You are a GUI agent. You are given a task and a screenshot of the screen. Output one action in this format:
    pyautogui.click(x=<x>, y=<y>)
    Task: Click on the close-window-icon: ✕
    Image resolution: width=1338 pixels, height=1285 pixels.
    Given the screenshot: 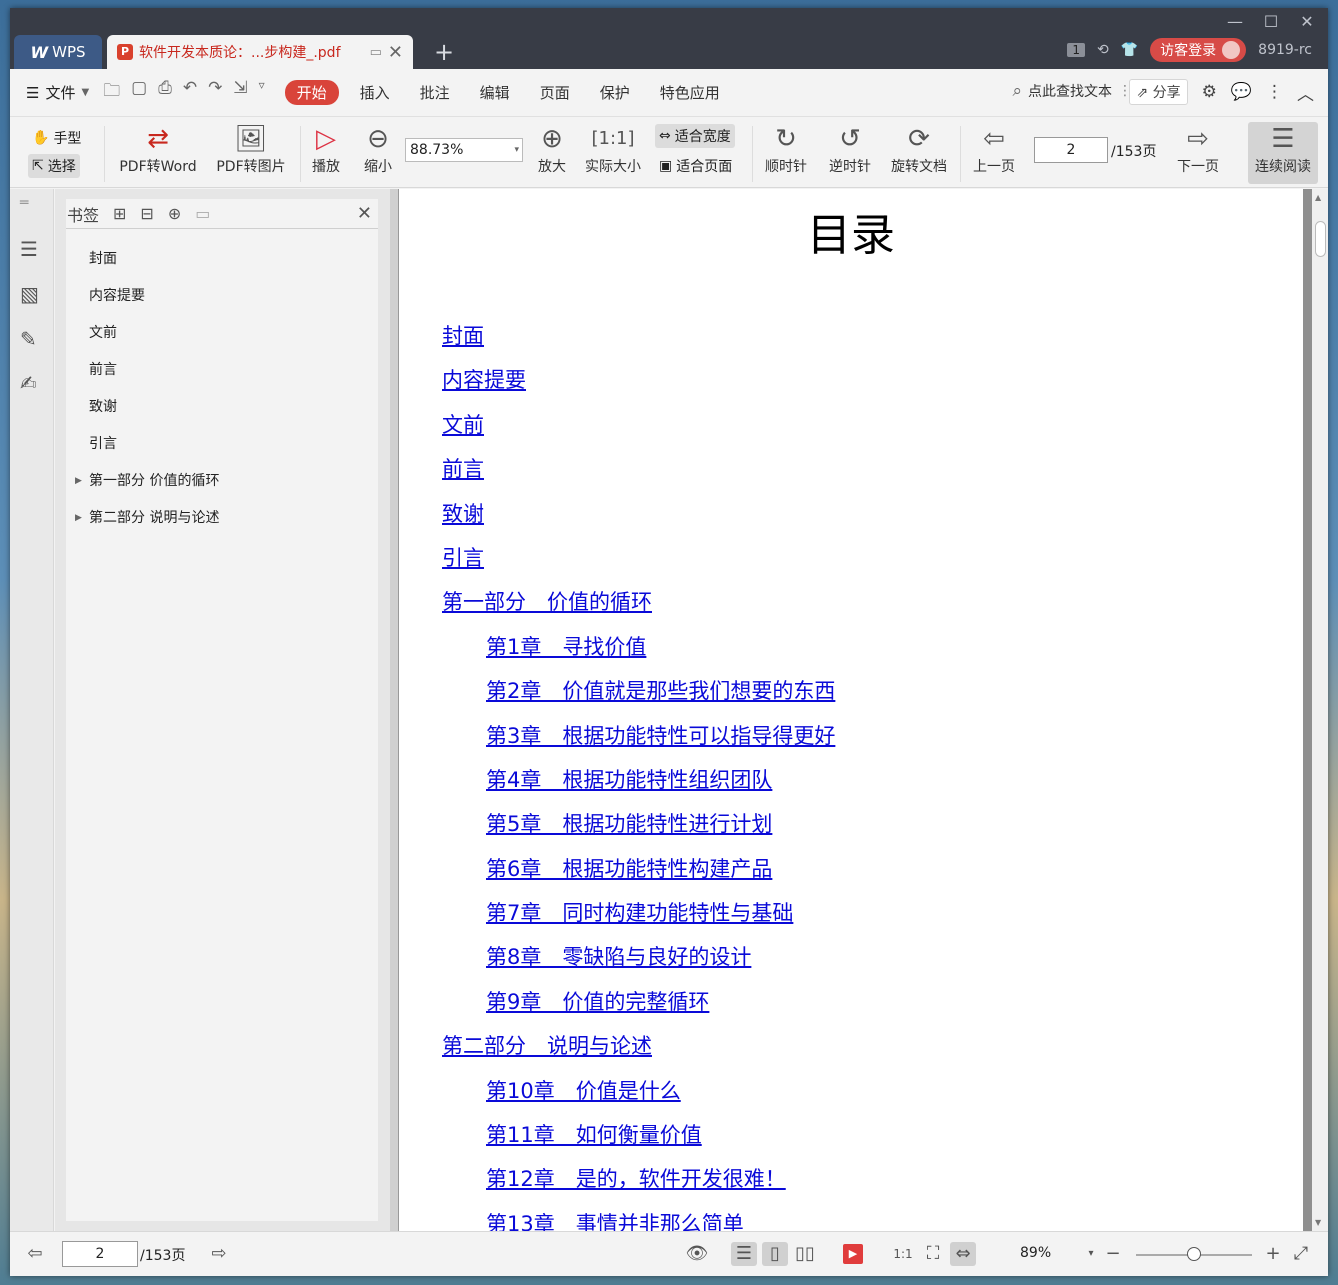 What is the action you would take?
    pyautogui.click(x=1307, y=21)
    